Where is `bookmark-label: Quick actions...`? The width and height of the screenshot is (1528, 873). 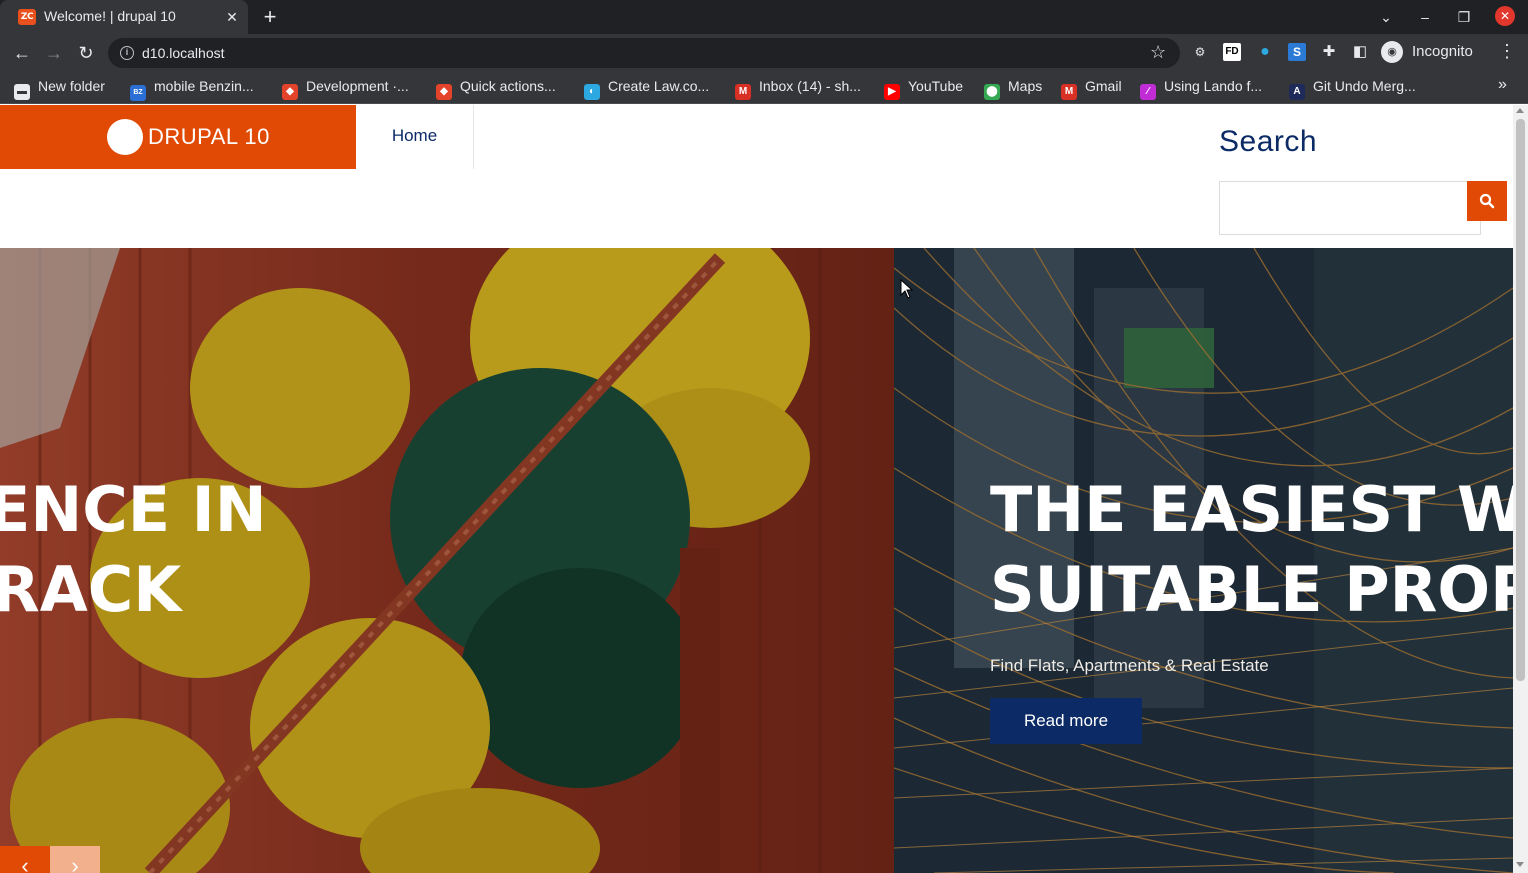 bookmark-label: Quick actions... is located at coordinates (508, 86).